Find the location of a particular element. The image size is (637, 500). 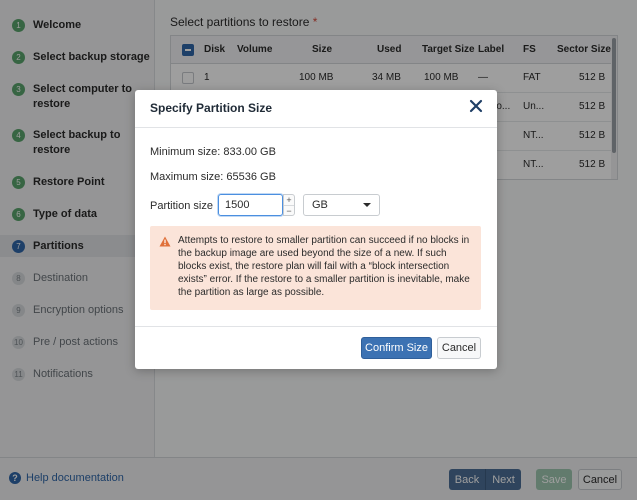

dialog-title: Specify Partition Size is located at coordinates (211, 108).